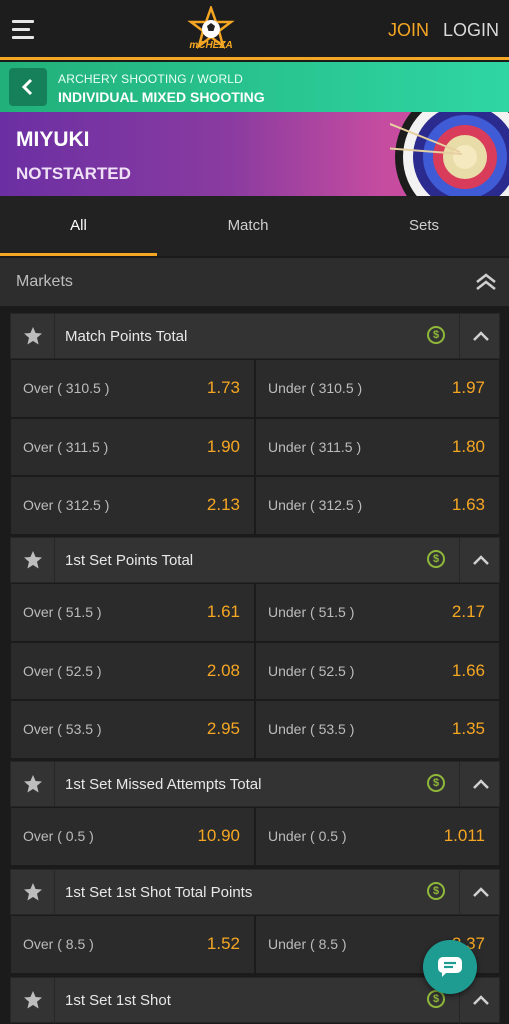  What do you see at coordinates (254, 282) in the screenshot?
I see `markets-header: Markets` at bounding box center [254, 282].